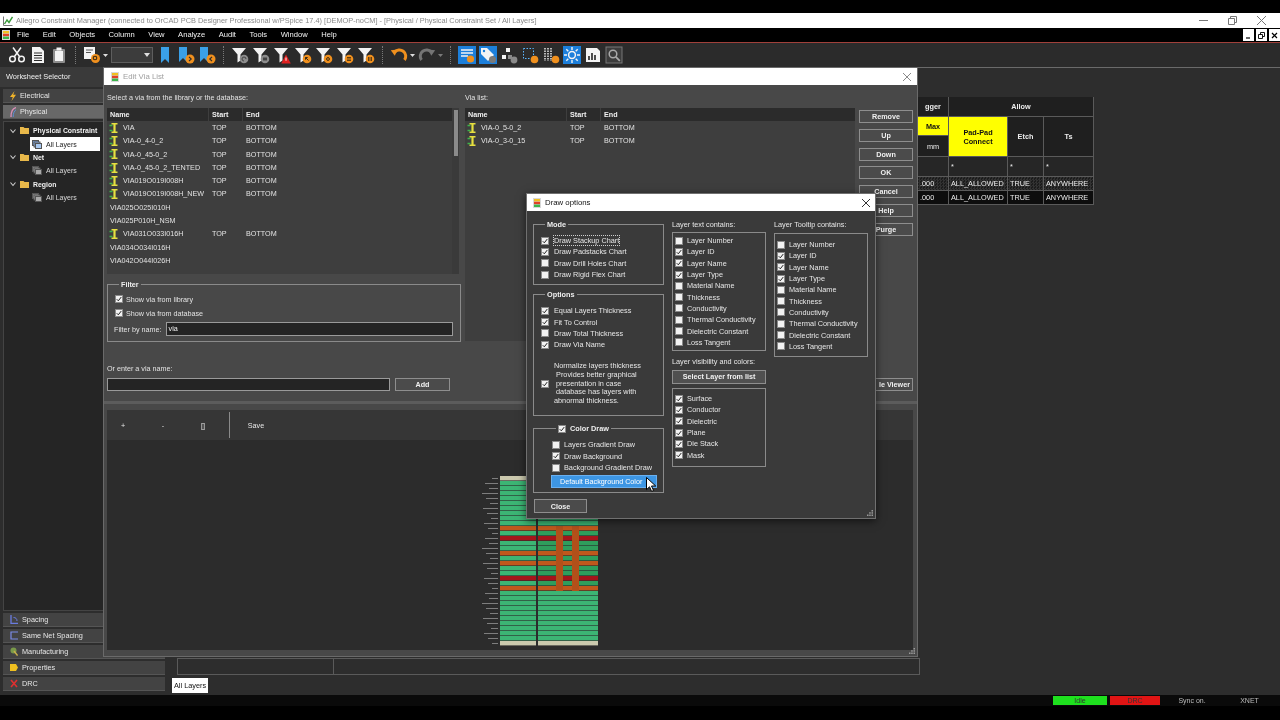 The width and height of the screenshot is (1280, 720). What do you see at coordinates (467, 55) in the screenshot?
I see `list-icon` at bounding box center [467, 55].